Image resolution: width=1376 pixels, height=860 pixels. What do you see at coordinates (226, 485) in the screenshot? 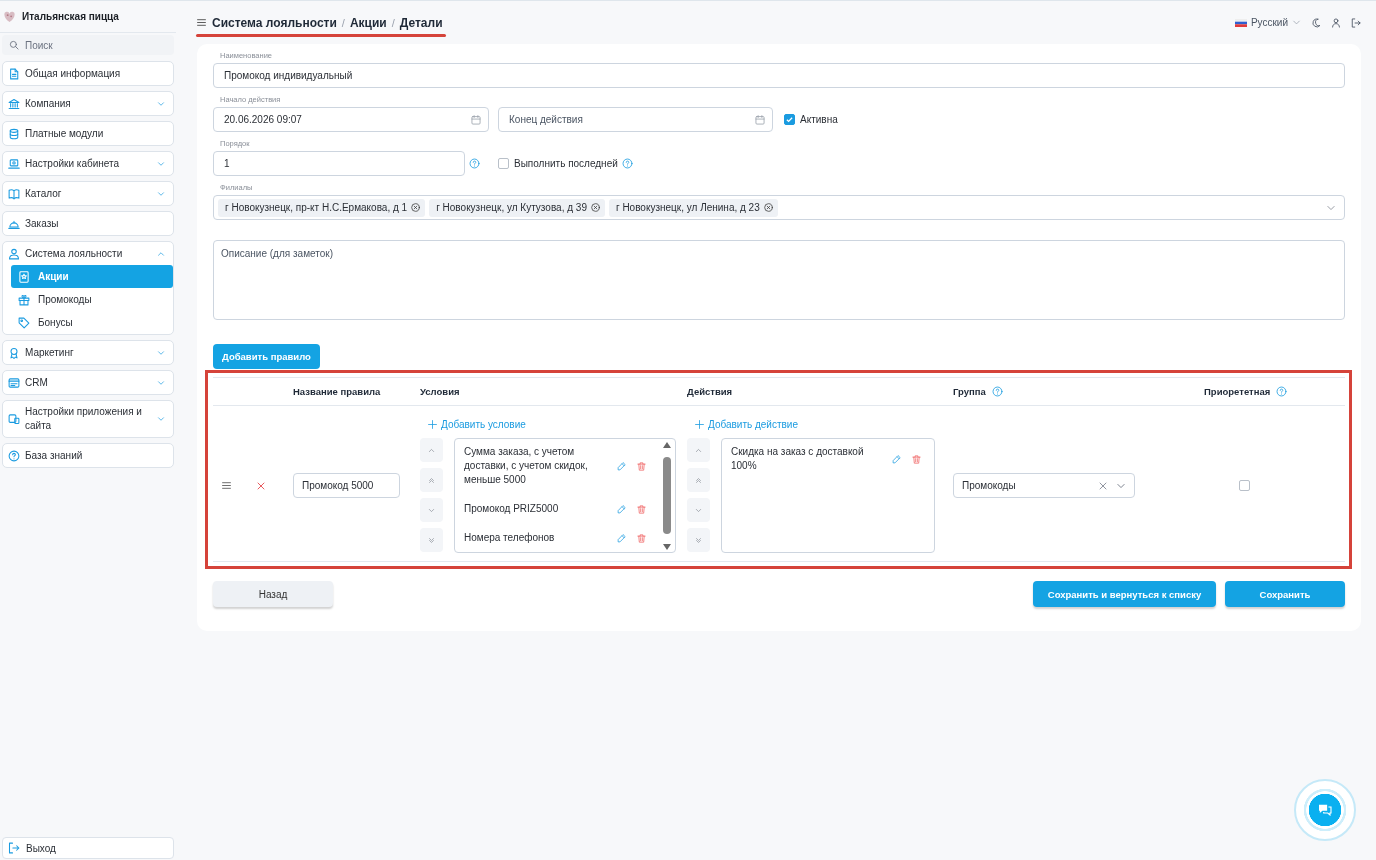
I see `drag-handle-icon` at bounding box center [226, 485].